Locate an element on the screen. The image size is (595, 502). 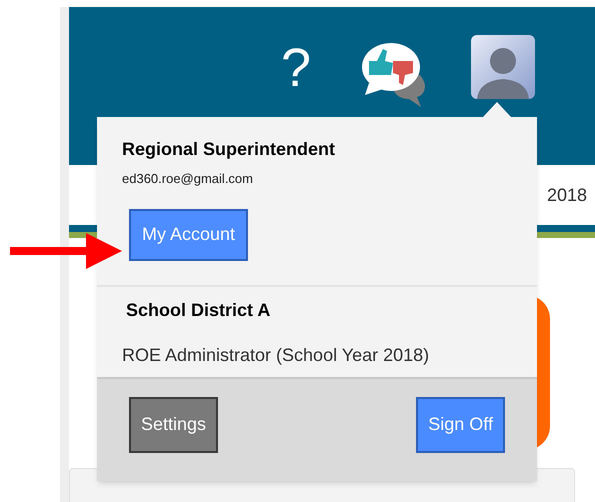
avatar is located at coordinates (503, 67).